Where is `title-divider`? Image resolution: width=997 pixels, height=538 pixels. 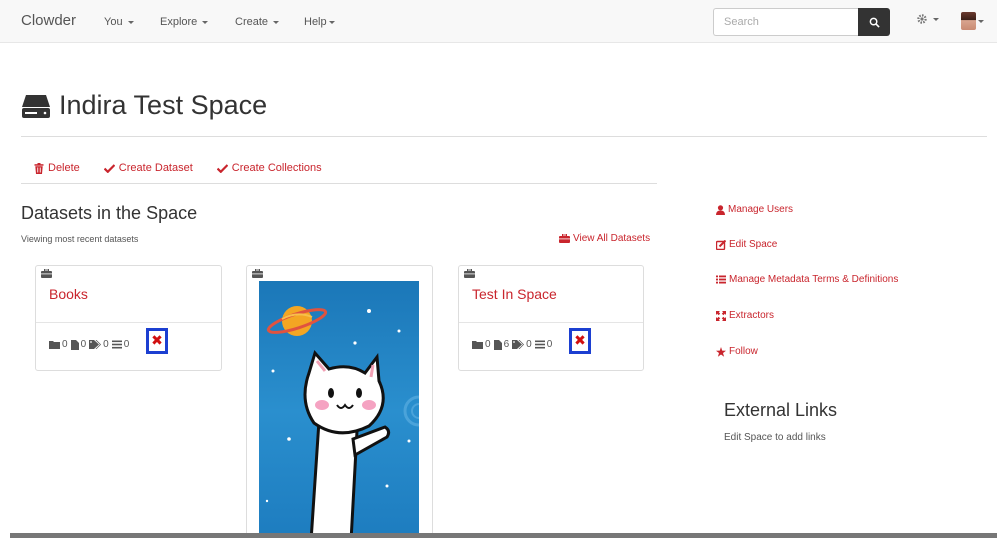 title-divider is located at coordinates (504, 136).